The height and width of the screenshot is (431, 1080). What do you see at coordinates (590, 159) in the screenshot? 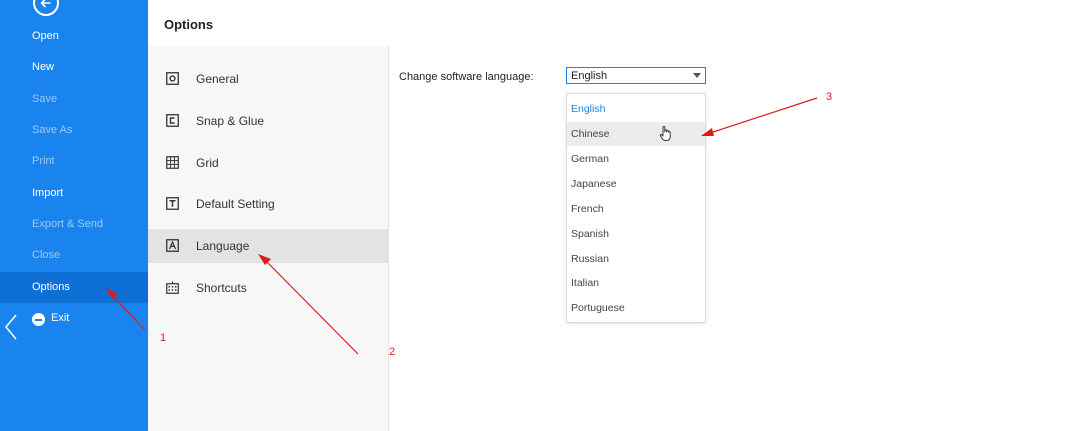
I see `option-label: German` at bounding box center [590, 159].